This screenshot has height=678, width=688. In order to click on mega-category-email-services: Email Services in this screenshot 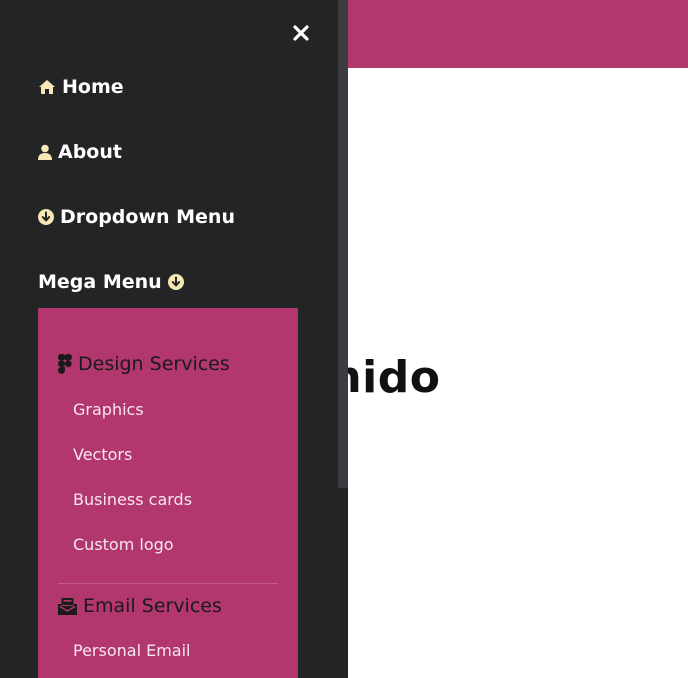, I will do `click(140, 606)`.